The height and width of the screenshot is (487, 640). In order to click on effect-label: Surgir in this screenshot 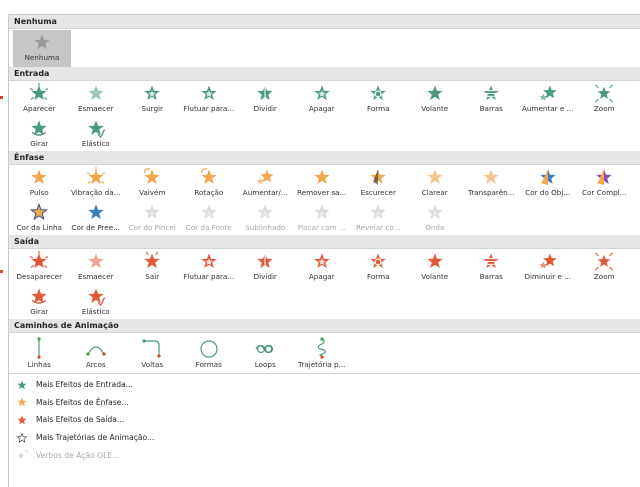, I will do `click(152, 108)`.